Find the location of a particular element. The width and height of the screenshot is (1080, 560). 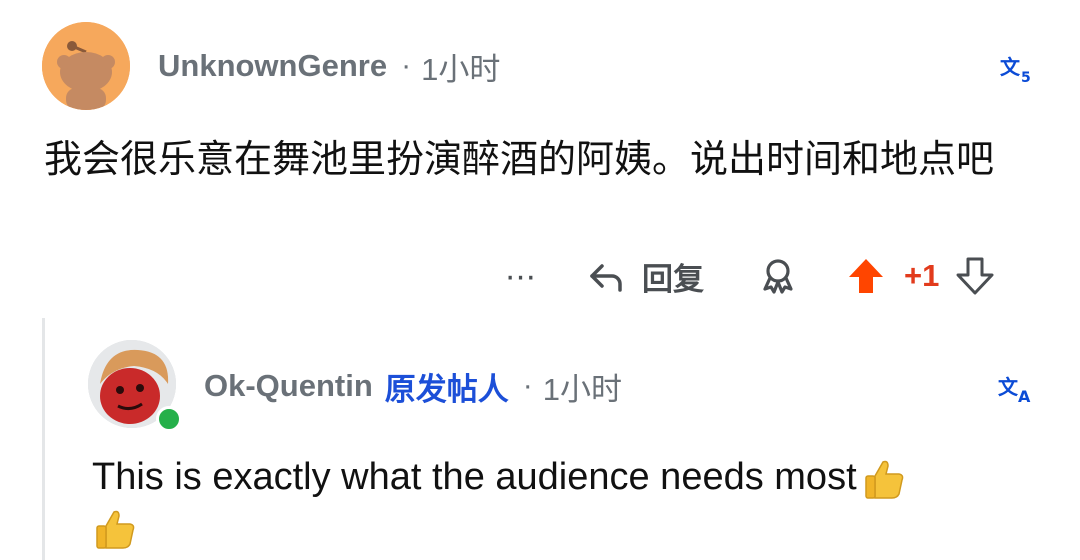

comment-username: UnknownGenre is located at coordinates (272, 66).